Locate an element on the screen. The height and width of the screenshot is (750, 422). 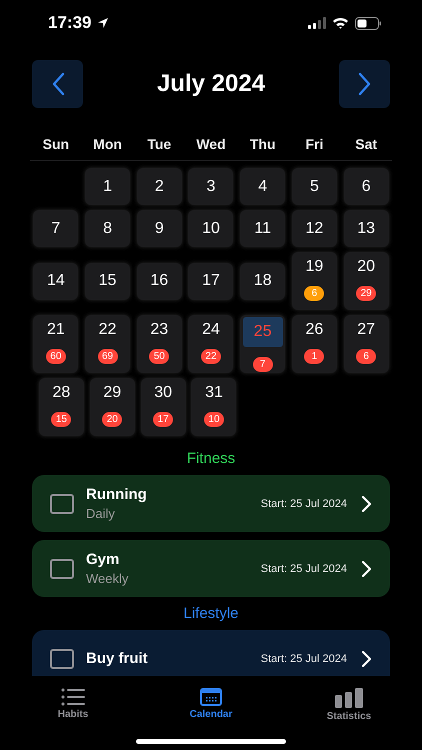
day-cell: 13 is located at coordinates (366, 228).